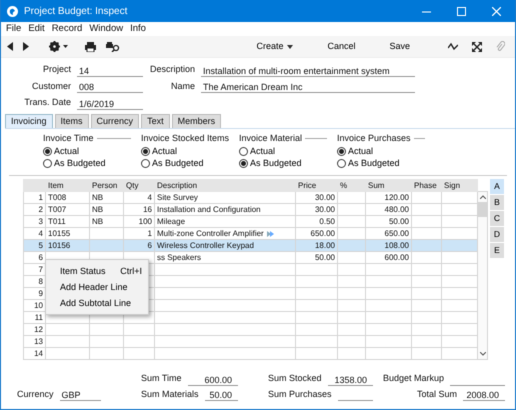 This screenshot has width=516, height=410. Describe the element at coordinates (308, 87) in the screenshot. I see `input-field: The American Dream Inc` at that location.